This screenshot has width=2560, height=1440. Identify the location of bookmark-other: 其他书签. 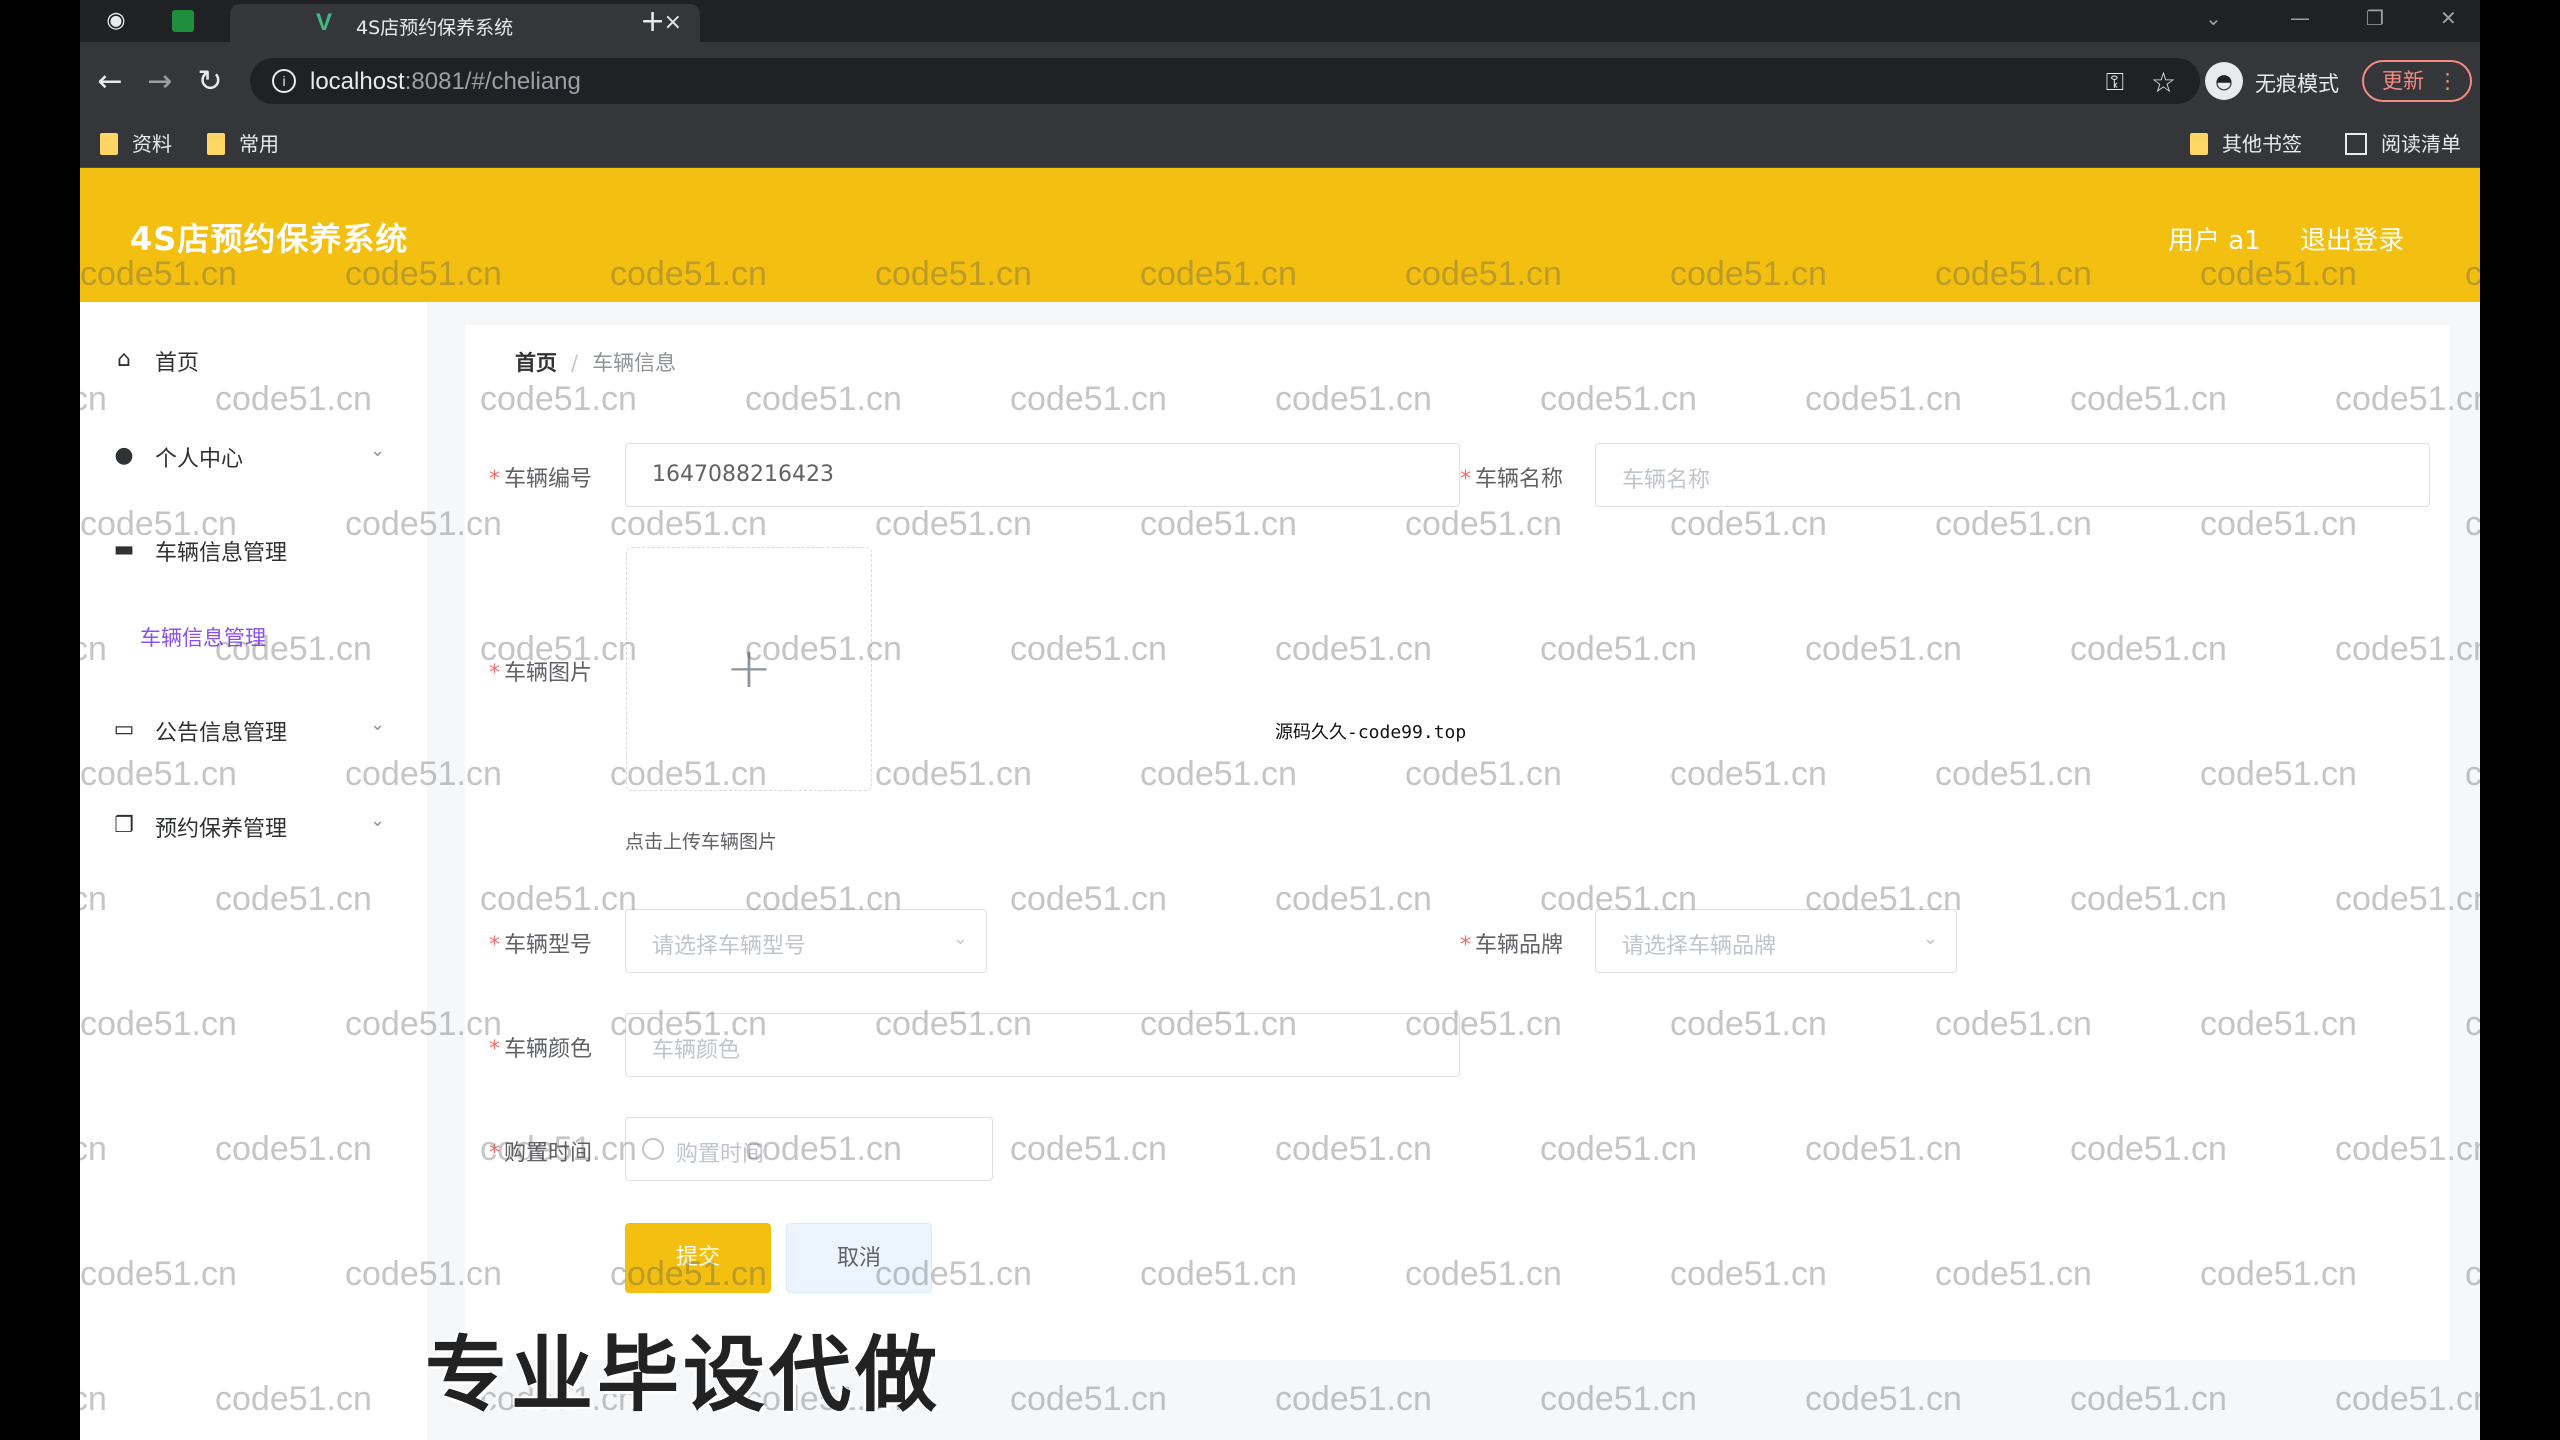
(2246, 144).